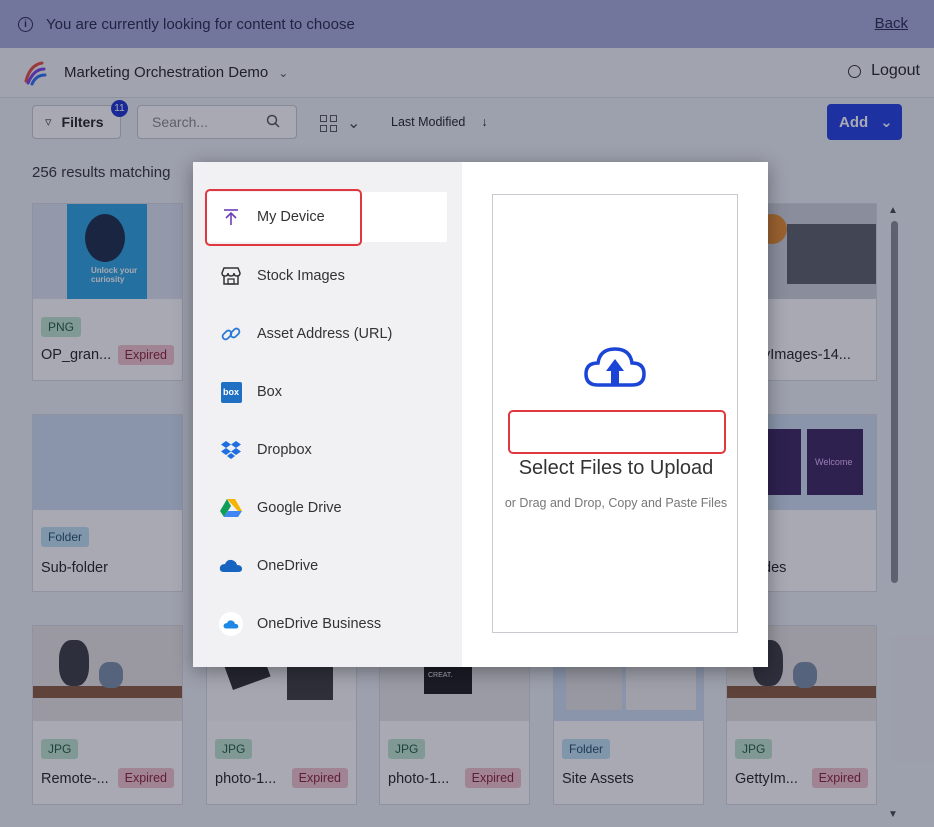 This screenshot has width=934, height=827. Describe the element at coordinates (269, 392) in the screenshot. I see `source-label: Box` at that location.